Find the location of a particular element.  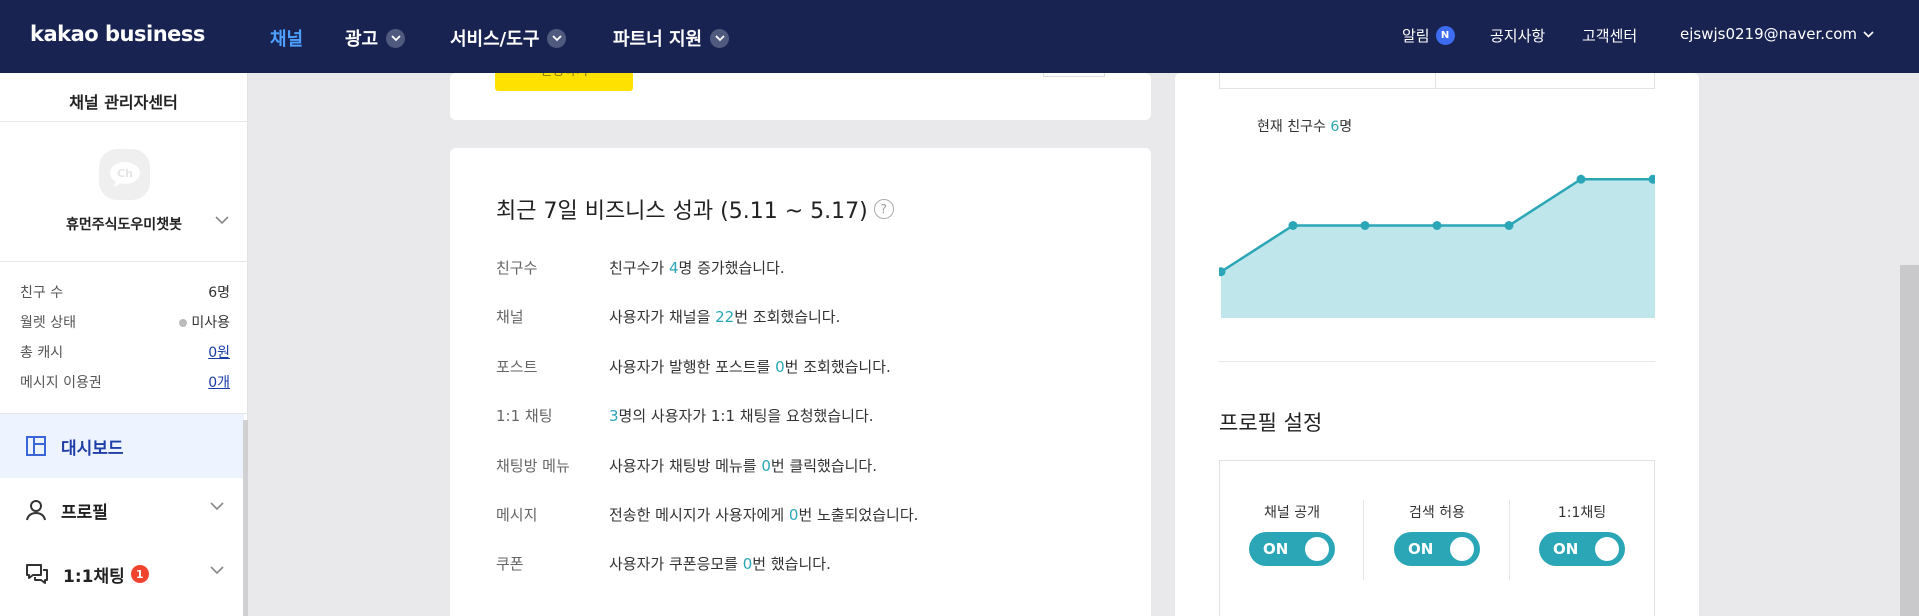

row-text-post: 번 조회했습니다. is located at coordinates (837, 367).